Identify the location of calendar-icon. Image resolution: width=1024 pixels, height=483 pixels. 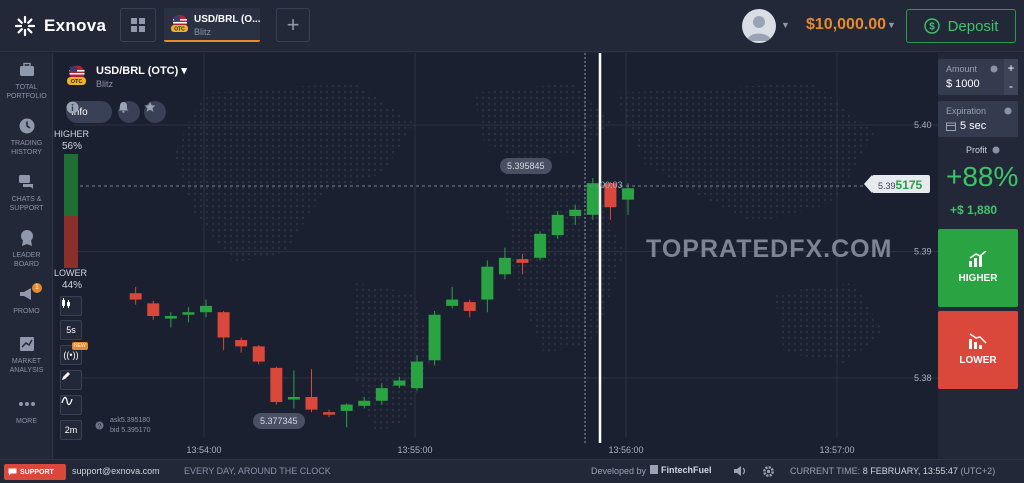
(951, 126).